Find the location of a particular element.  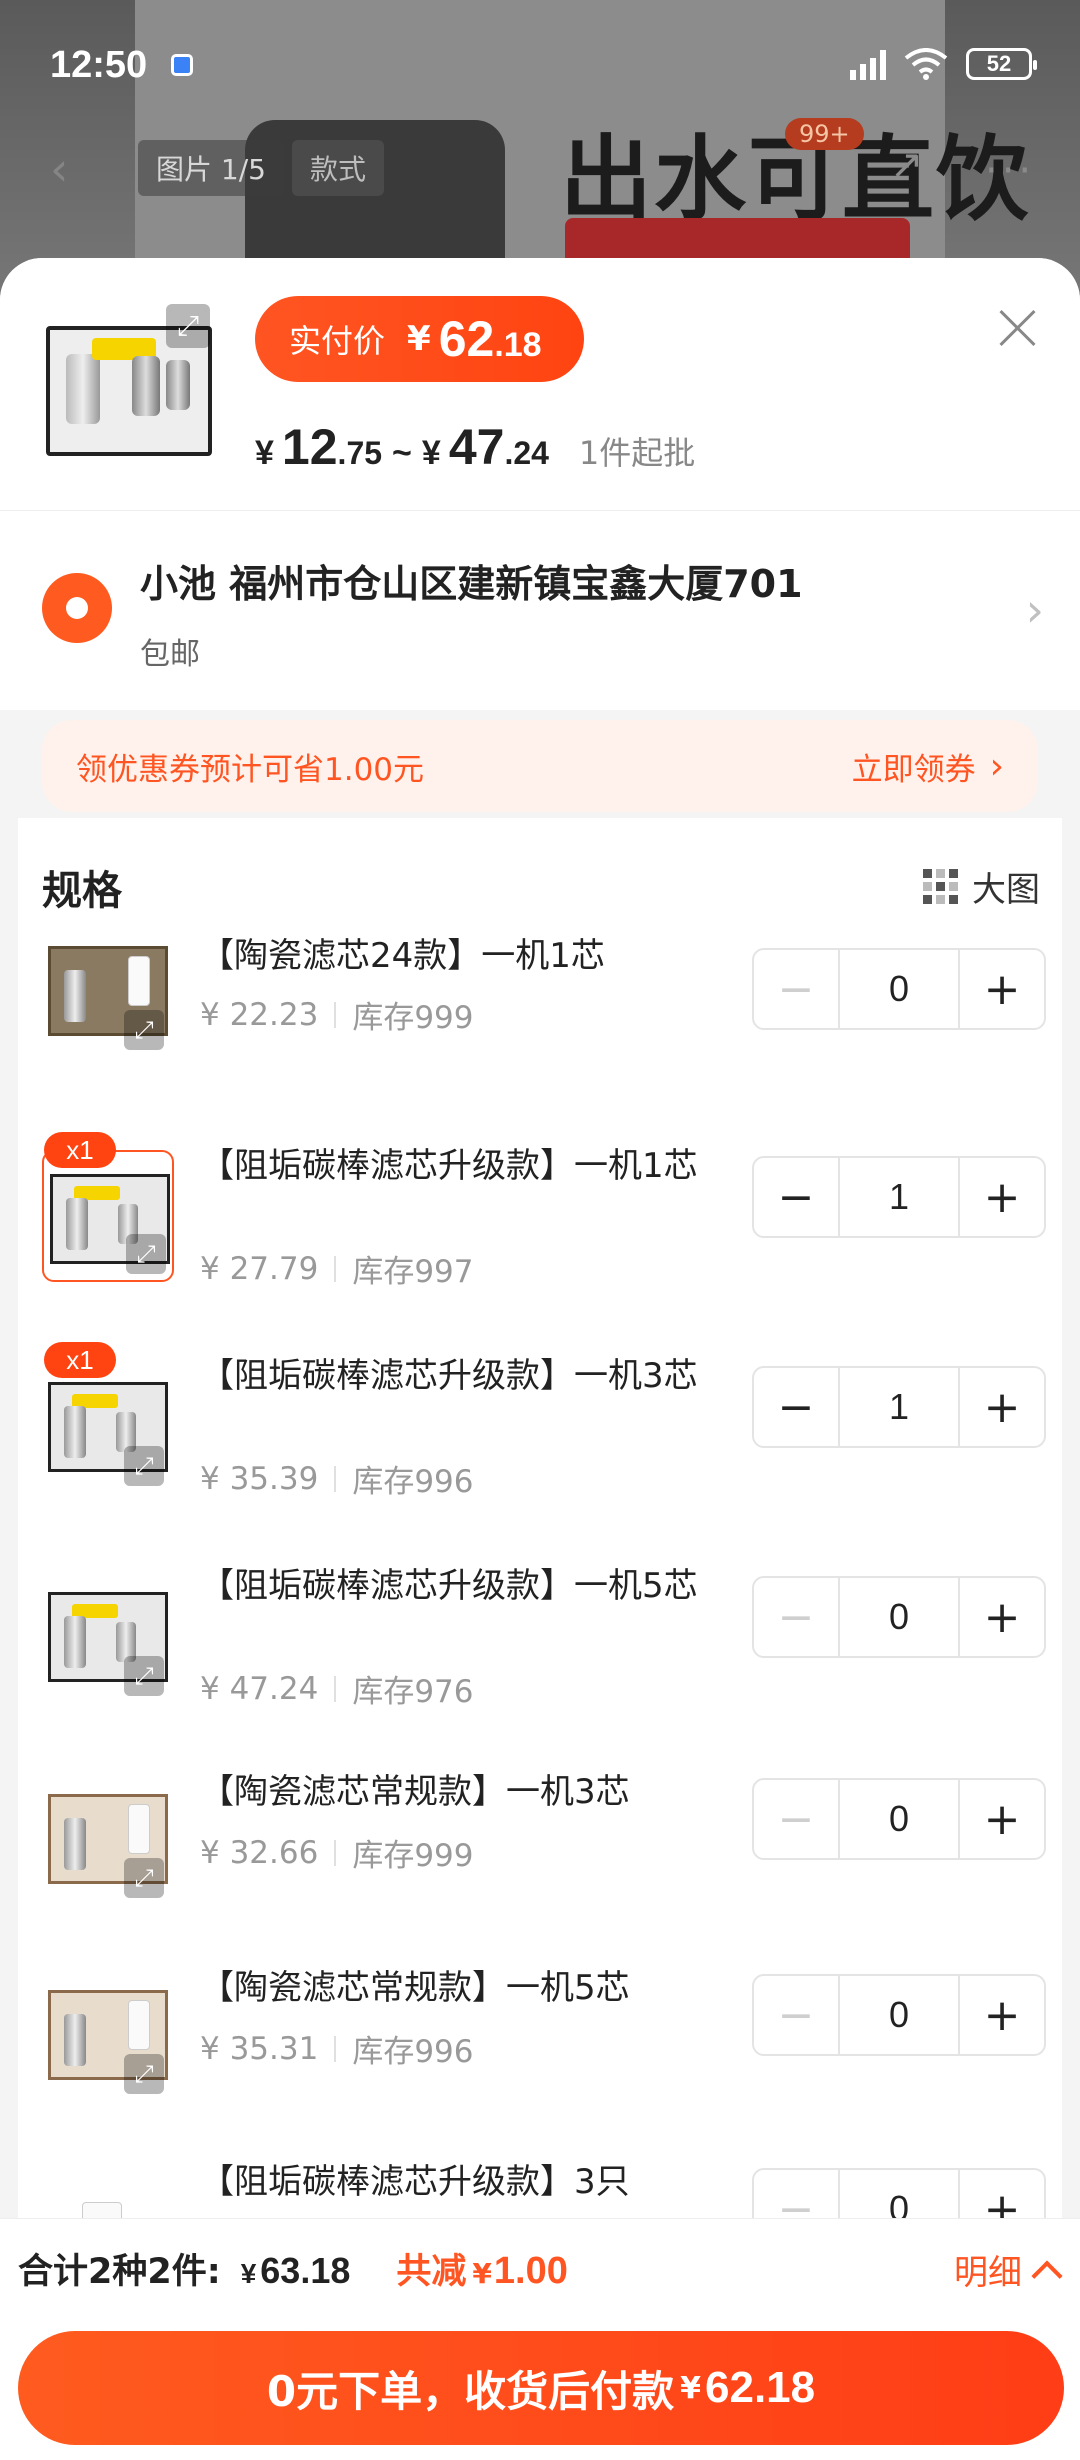

price-range: ¥ 12 .75 ~ ¥ 47 .24 1件起批 is located at coordinates (475, 447).